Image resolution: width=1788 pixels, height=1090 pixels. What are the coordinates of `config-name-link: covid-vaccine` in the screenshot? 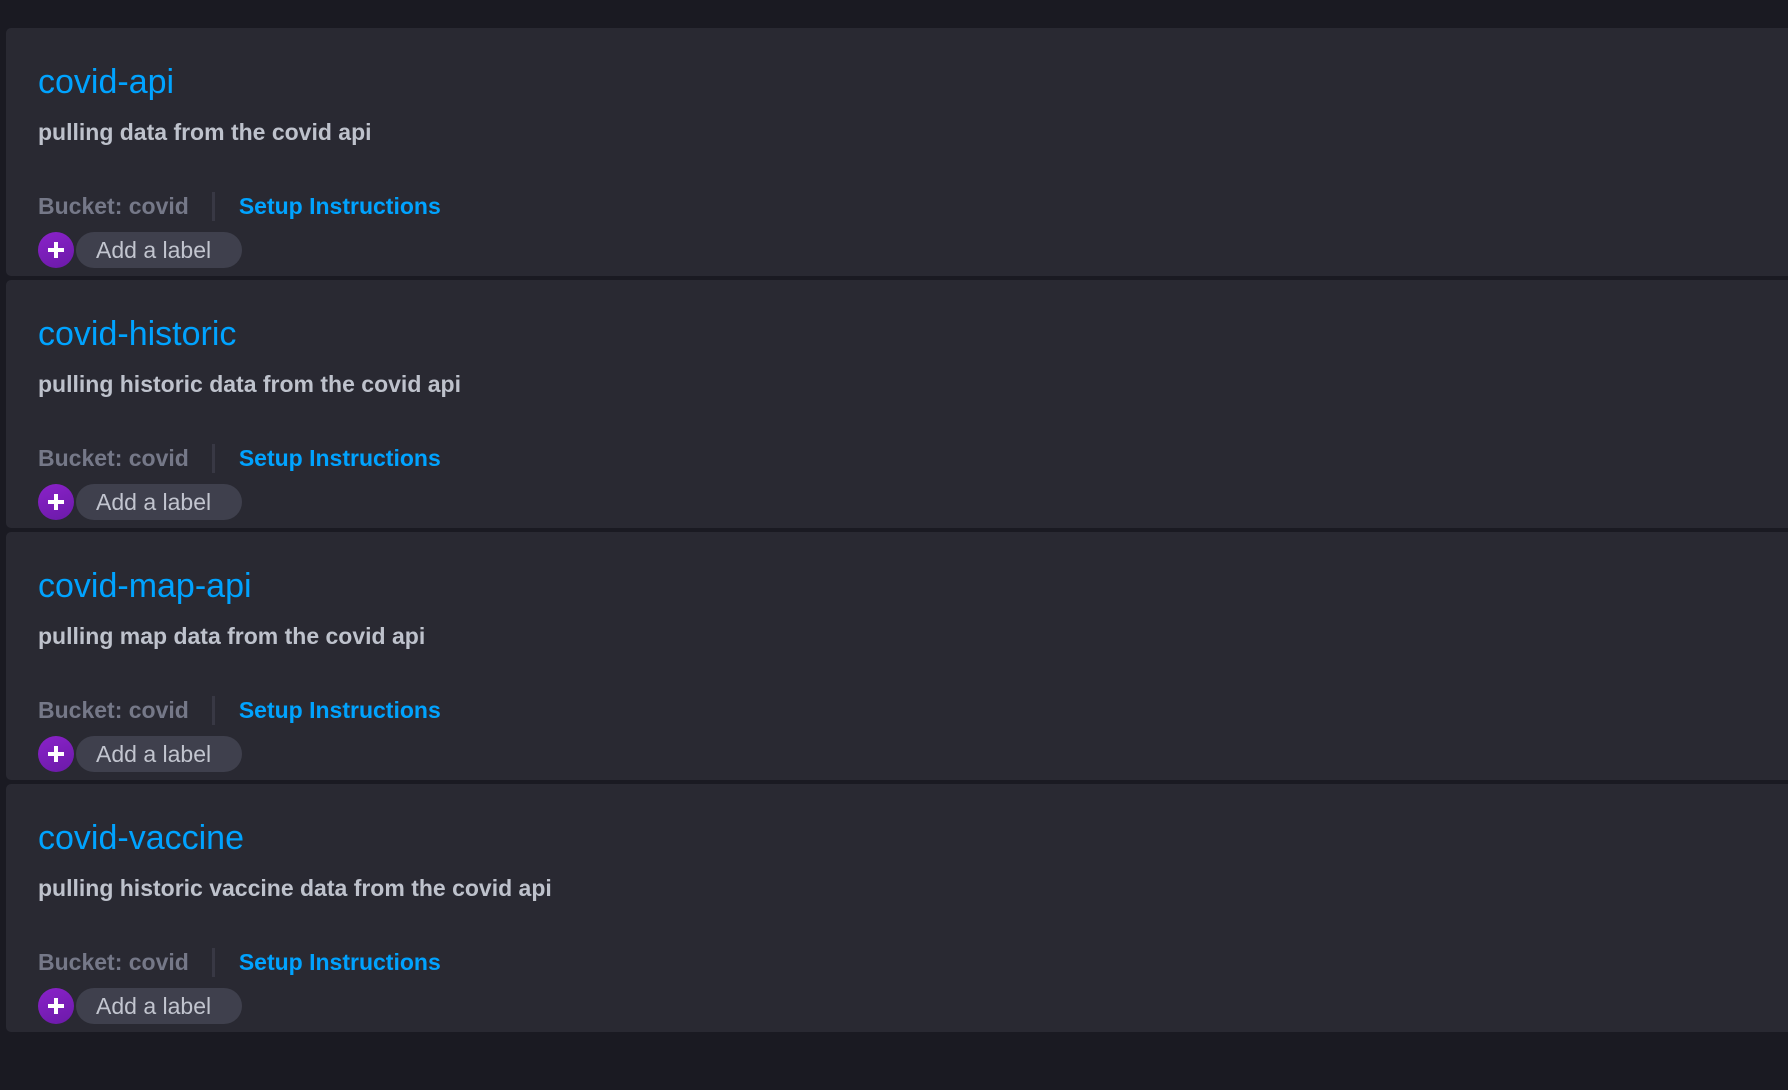 It's located at (141, 838).